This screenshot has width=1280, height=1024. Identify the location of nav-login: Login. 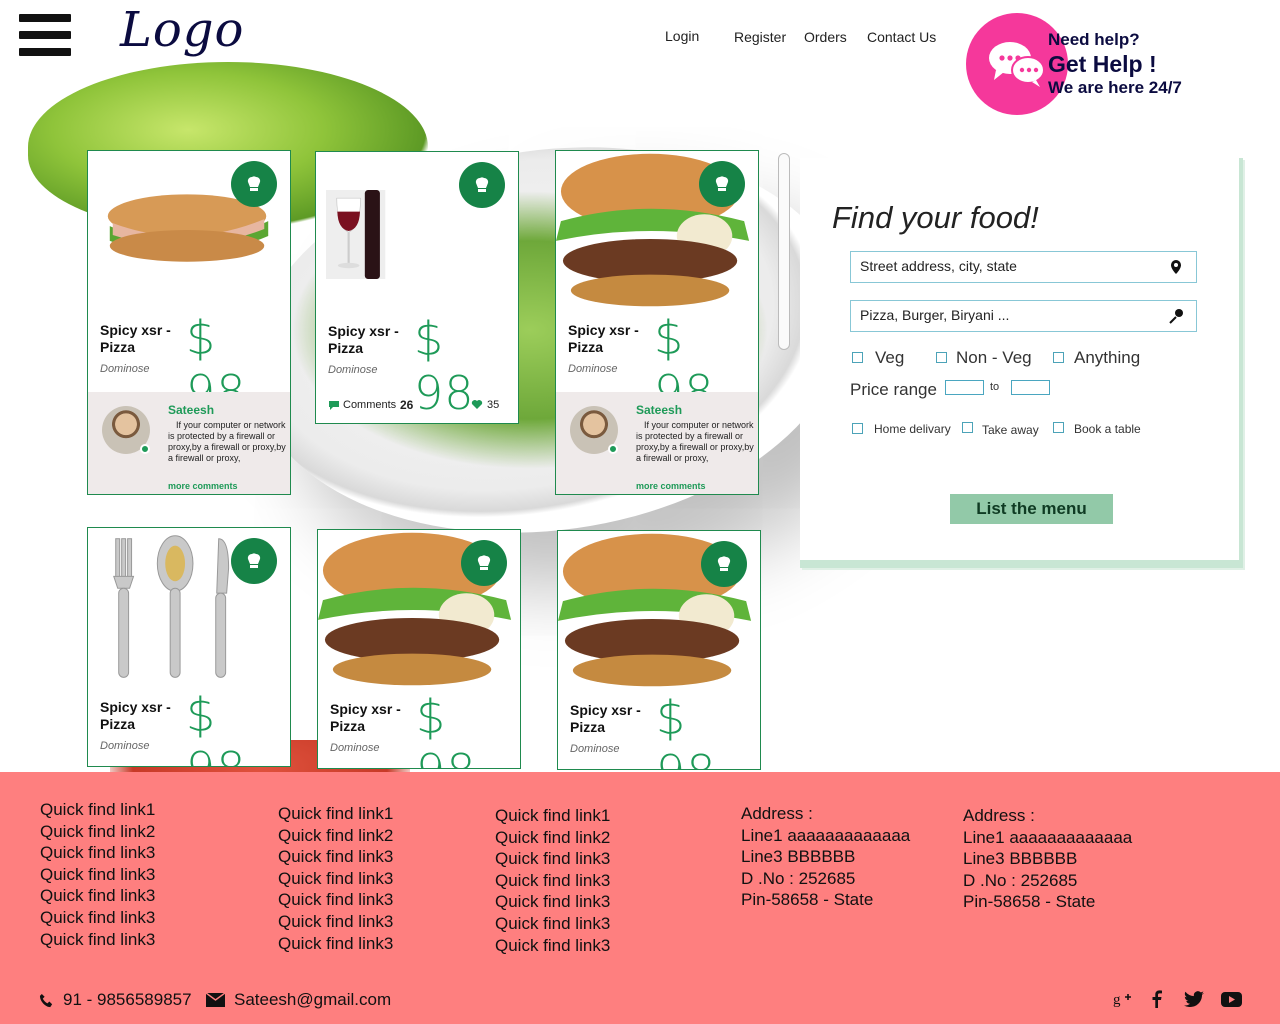
(682, 36).